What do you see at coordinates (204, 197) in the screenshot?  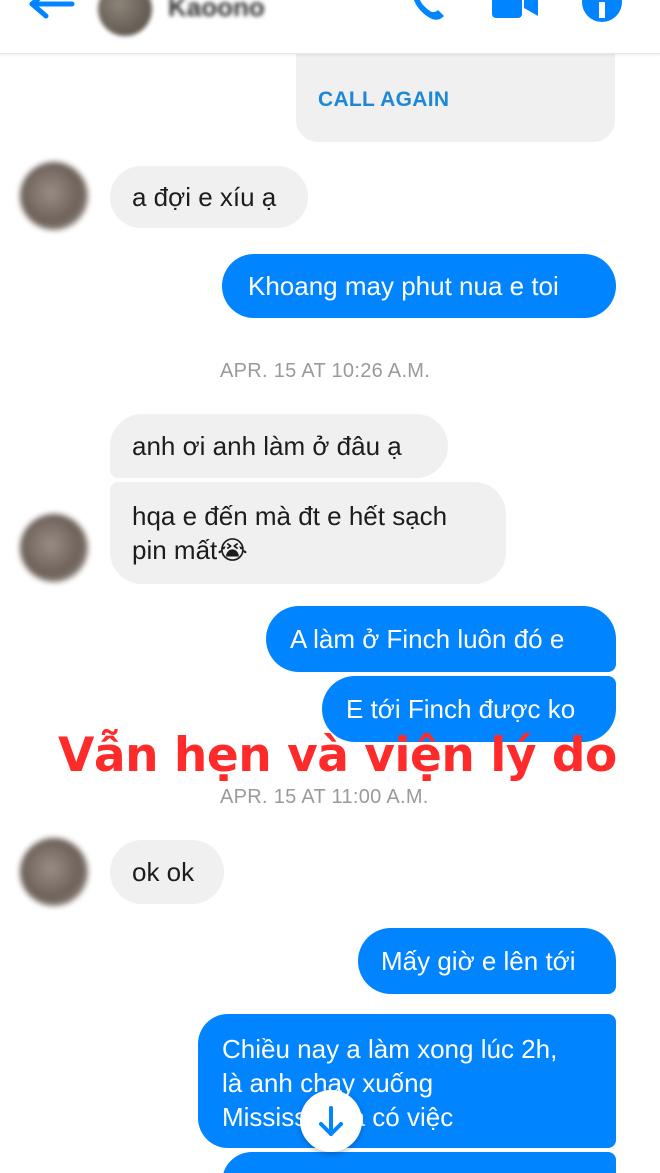 I see `message-text: a đợi e xíu ạ` at bounding box center [204, 197].